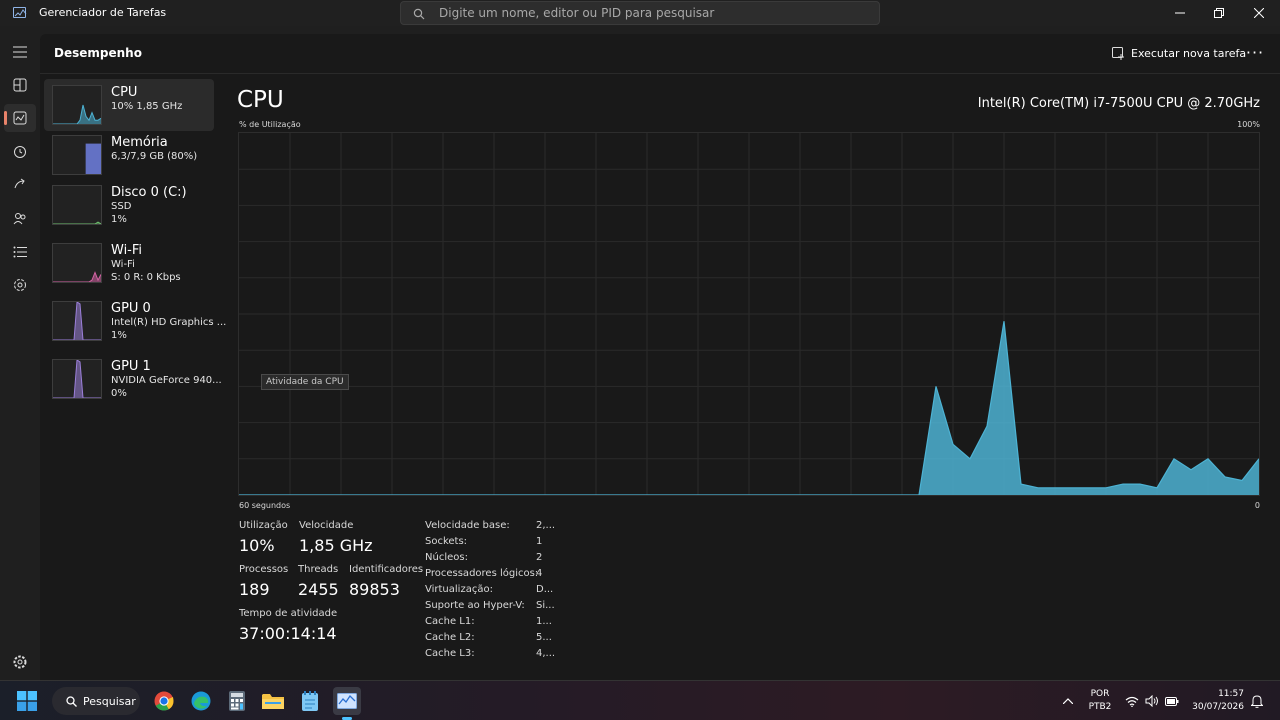 This screenshot has width=1280, height=720. I want to click on taskbar: Pesquisar POR PTB2 11:57 30/07/2026, so click(640, 700).